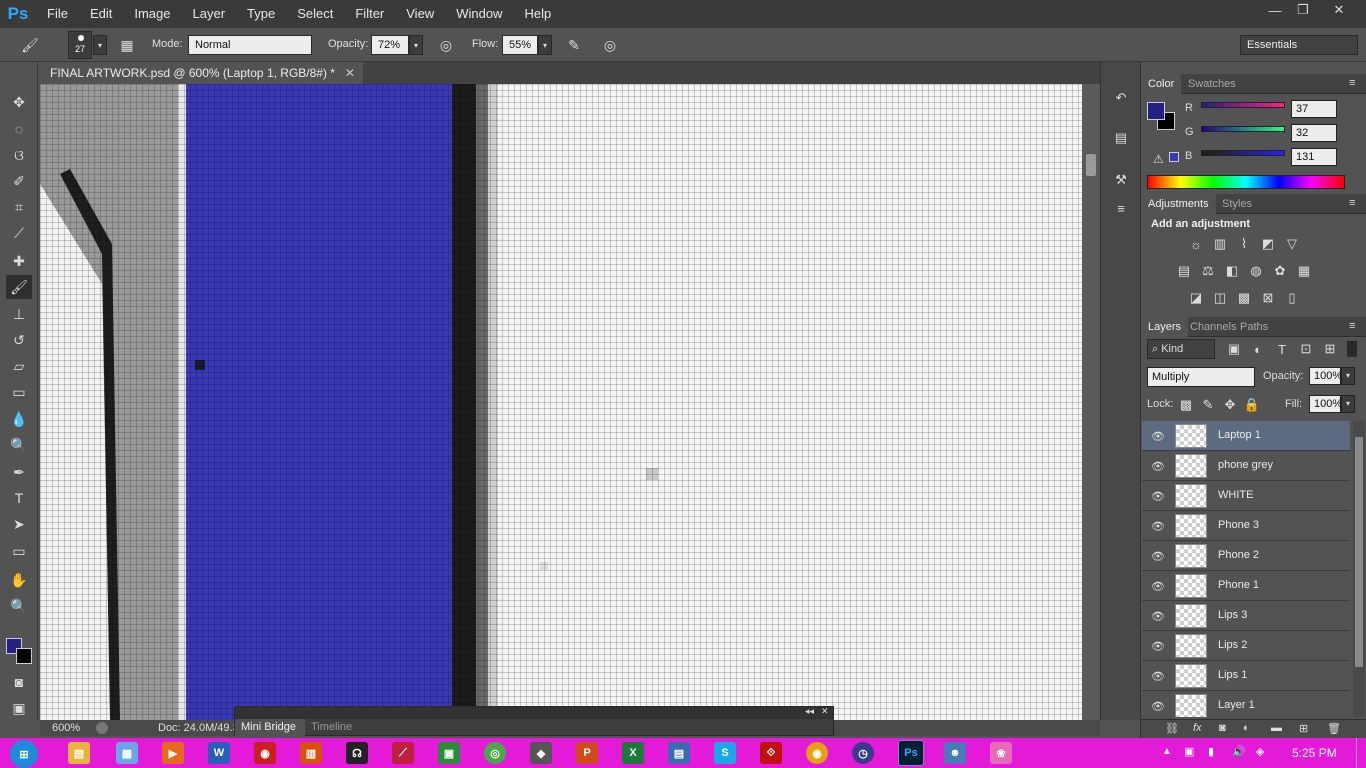 The width and height of the screenshot is (1366, 768). Describe the element at coordinates (809, 711) in the screenshot. I see `collapse-icon: ◂◂` at that location.